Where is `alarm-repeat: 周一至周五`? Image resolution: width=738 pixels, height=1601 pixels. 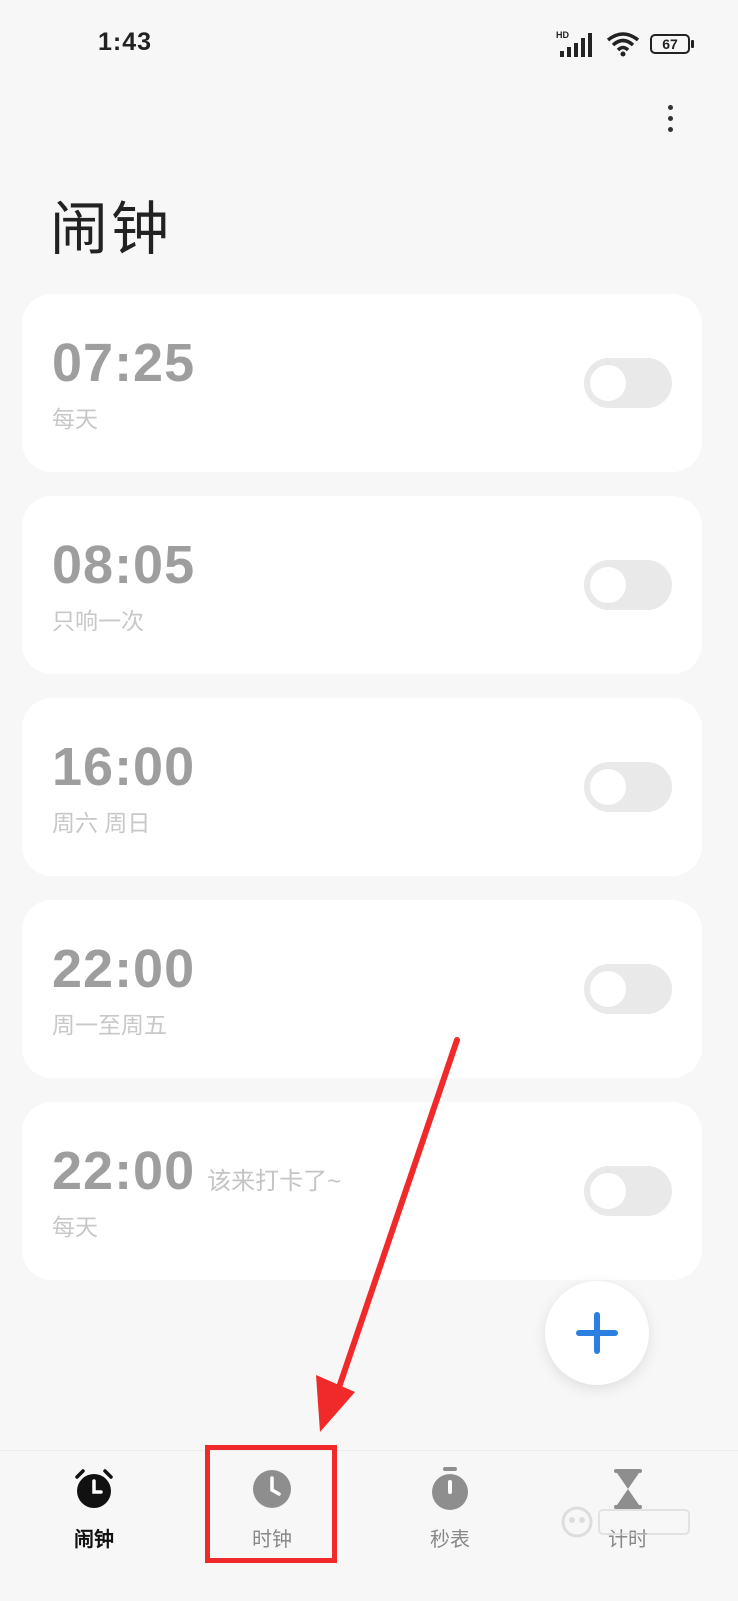 alarm-repeat: 周一至周五 is located at coordinates (109, 1025).